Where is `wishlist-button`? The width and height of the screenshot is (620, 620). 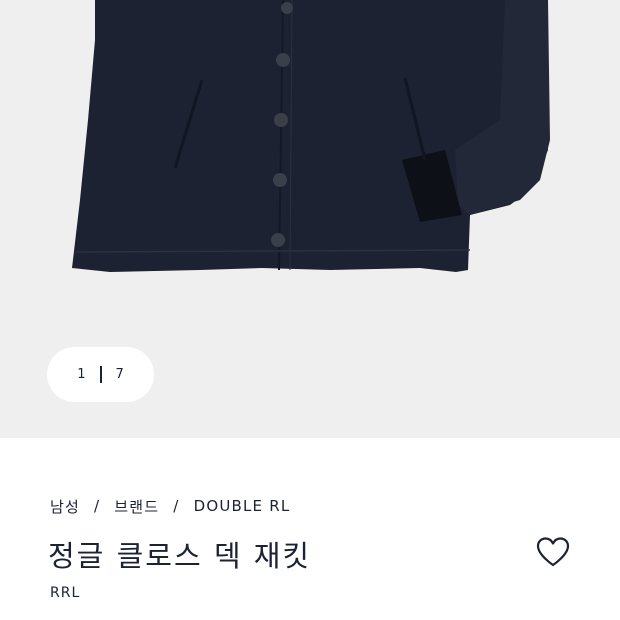
wishlist-button is located at coordinates (553, 552).